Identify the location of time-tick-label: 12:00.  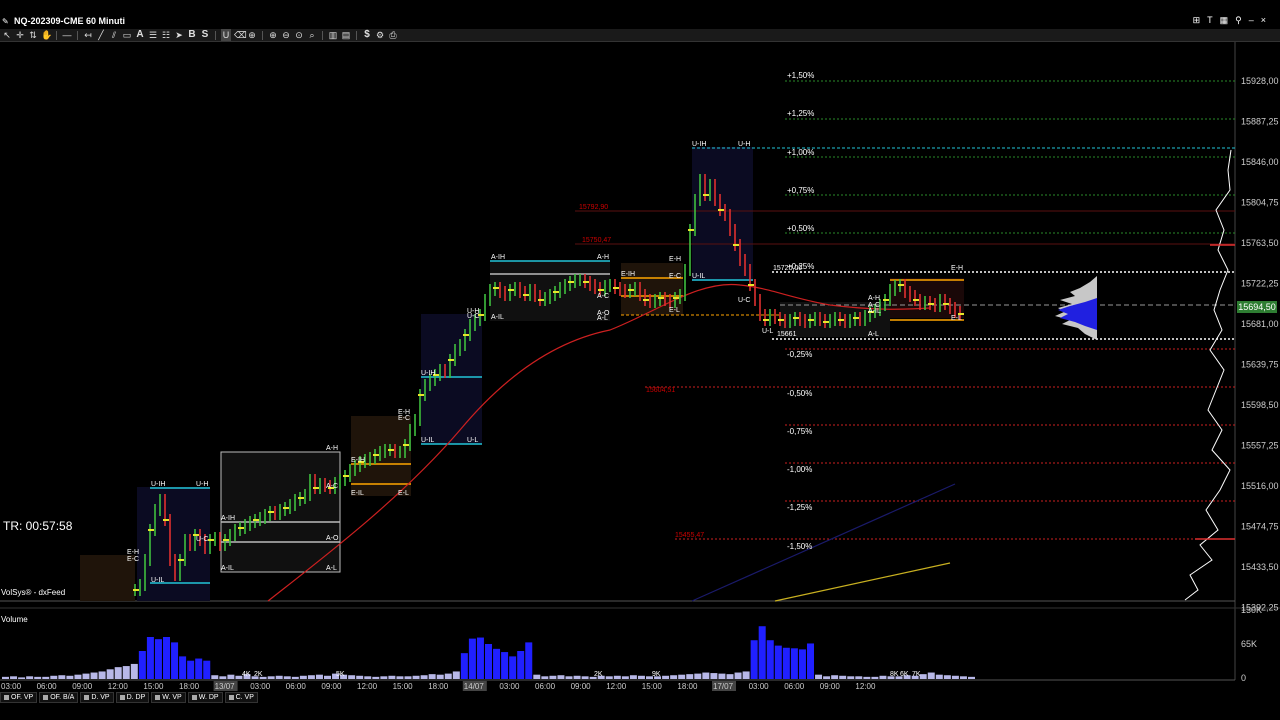
(118, 686).